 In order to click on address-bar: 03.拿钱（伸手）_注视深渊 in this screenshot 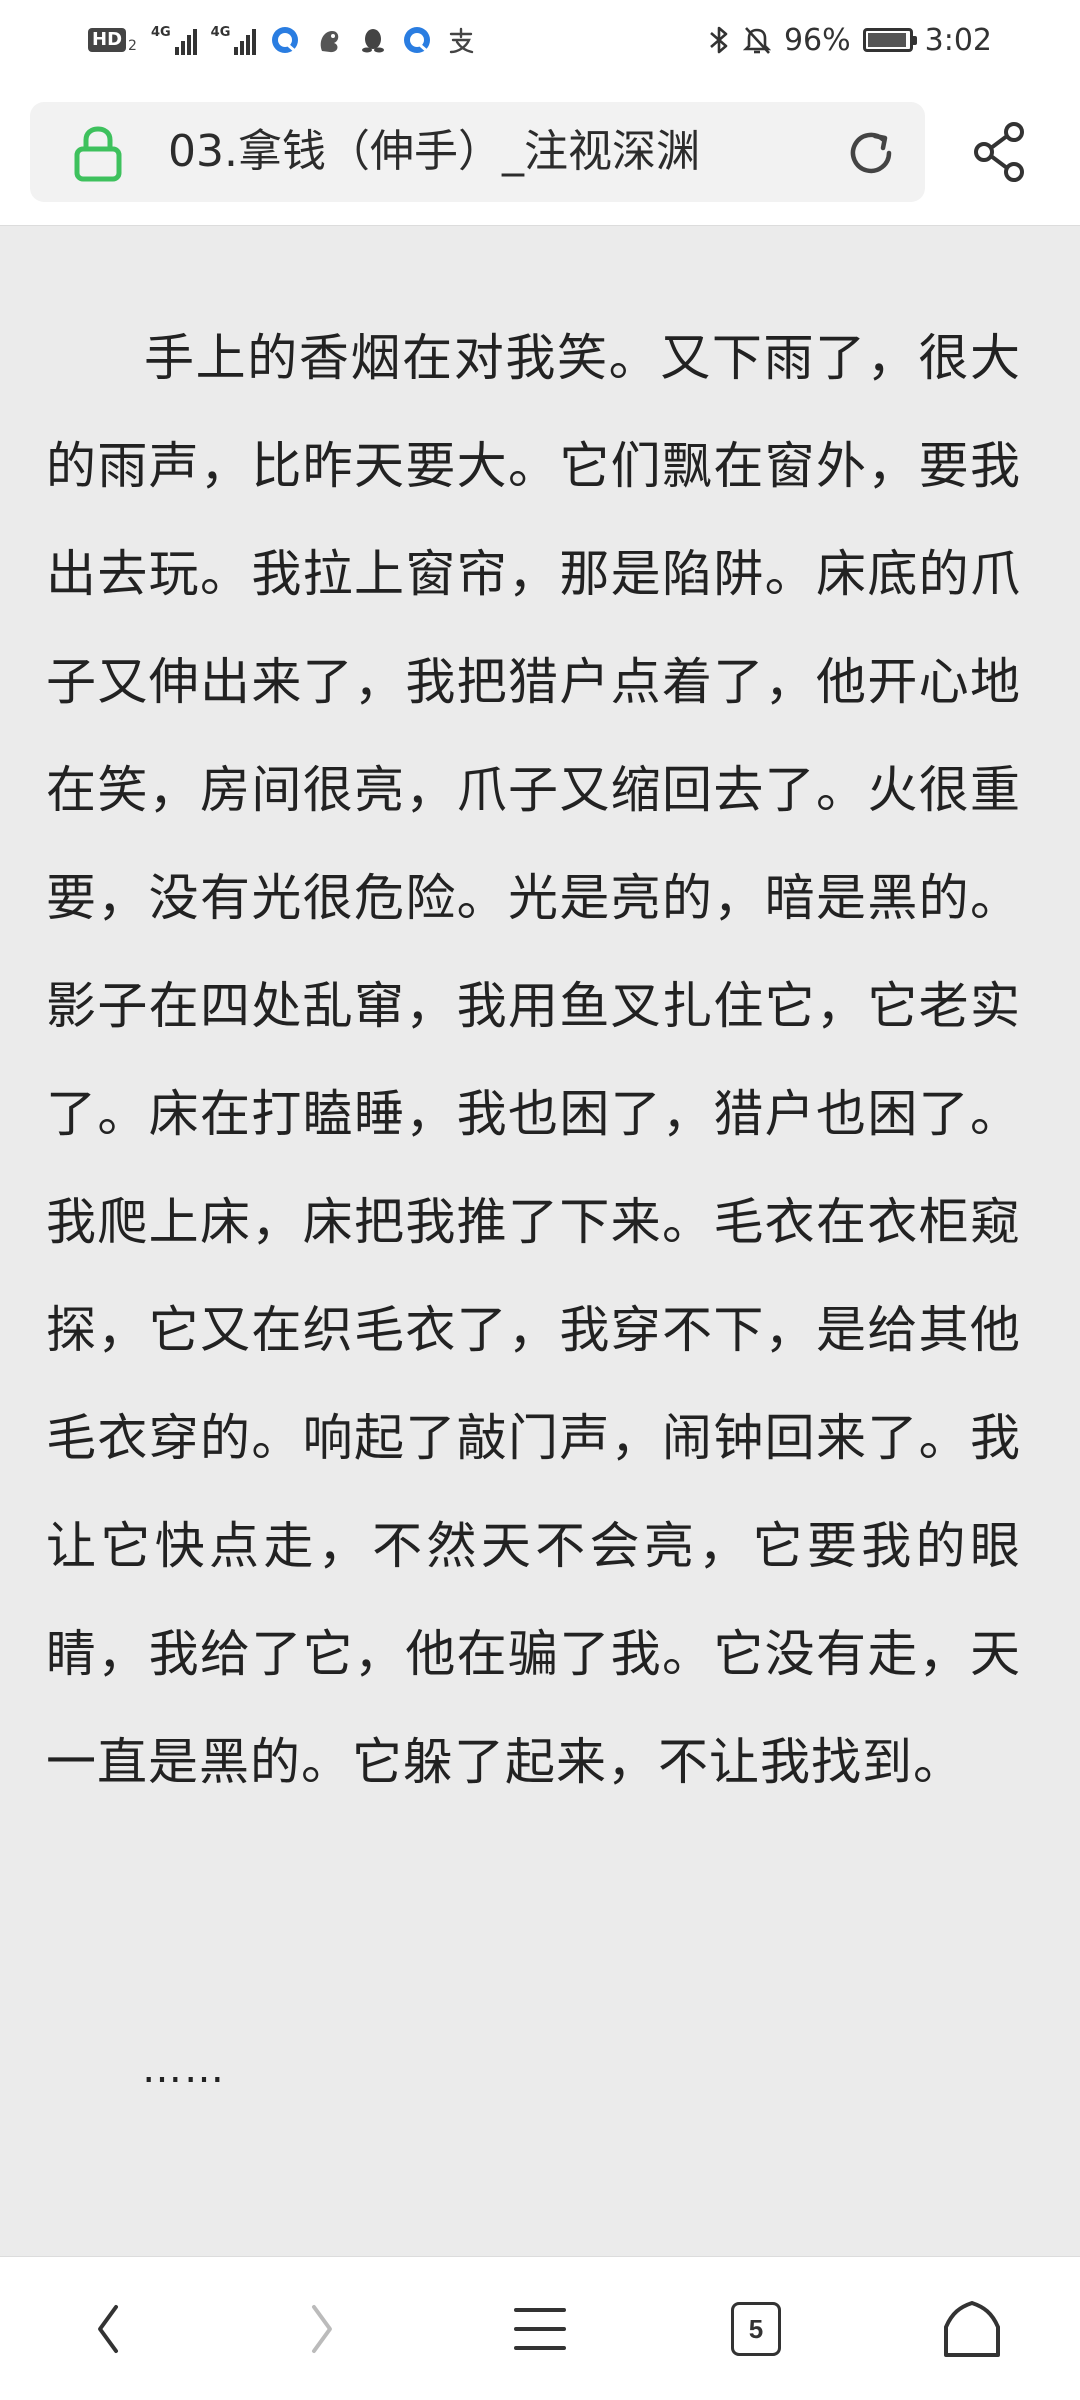, I will do `click(477, 152)`.